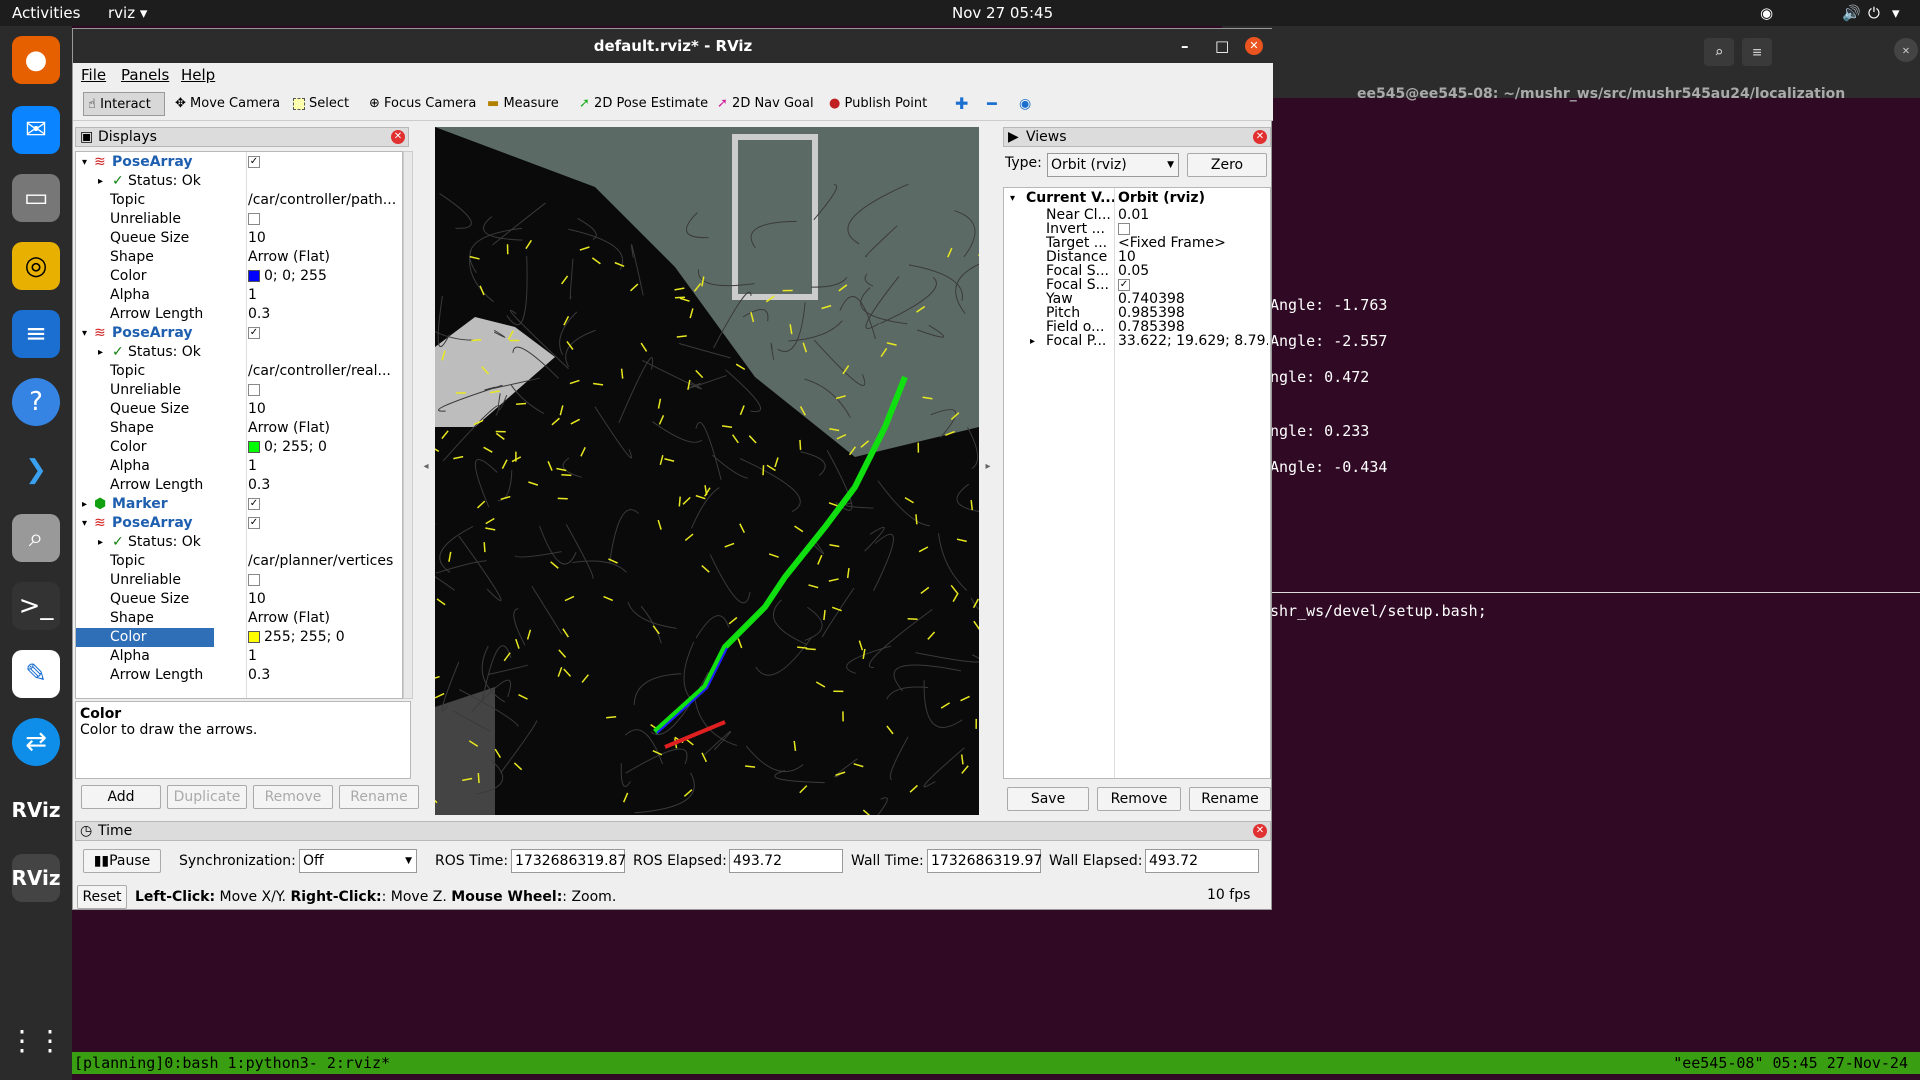  What do you see at coordinates (1896, 13) in the screenshot?
I see `menu-arrow-icon: ▾` at bounding box center [1896, 13].